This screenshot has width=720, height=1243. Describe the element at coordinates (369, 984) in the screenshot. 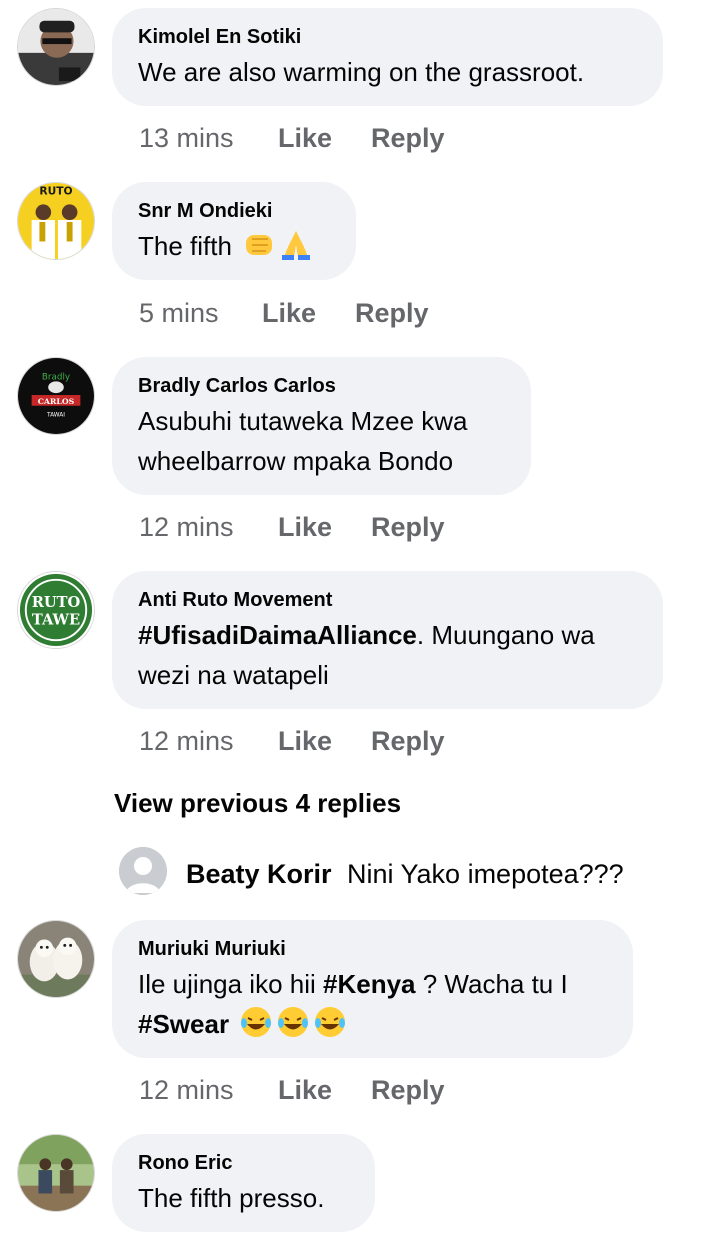

I see `hashtag-link: #Kenya` at that location.